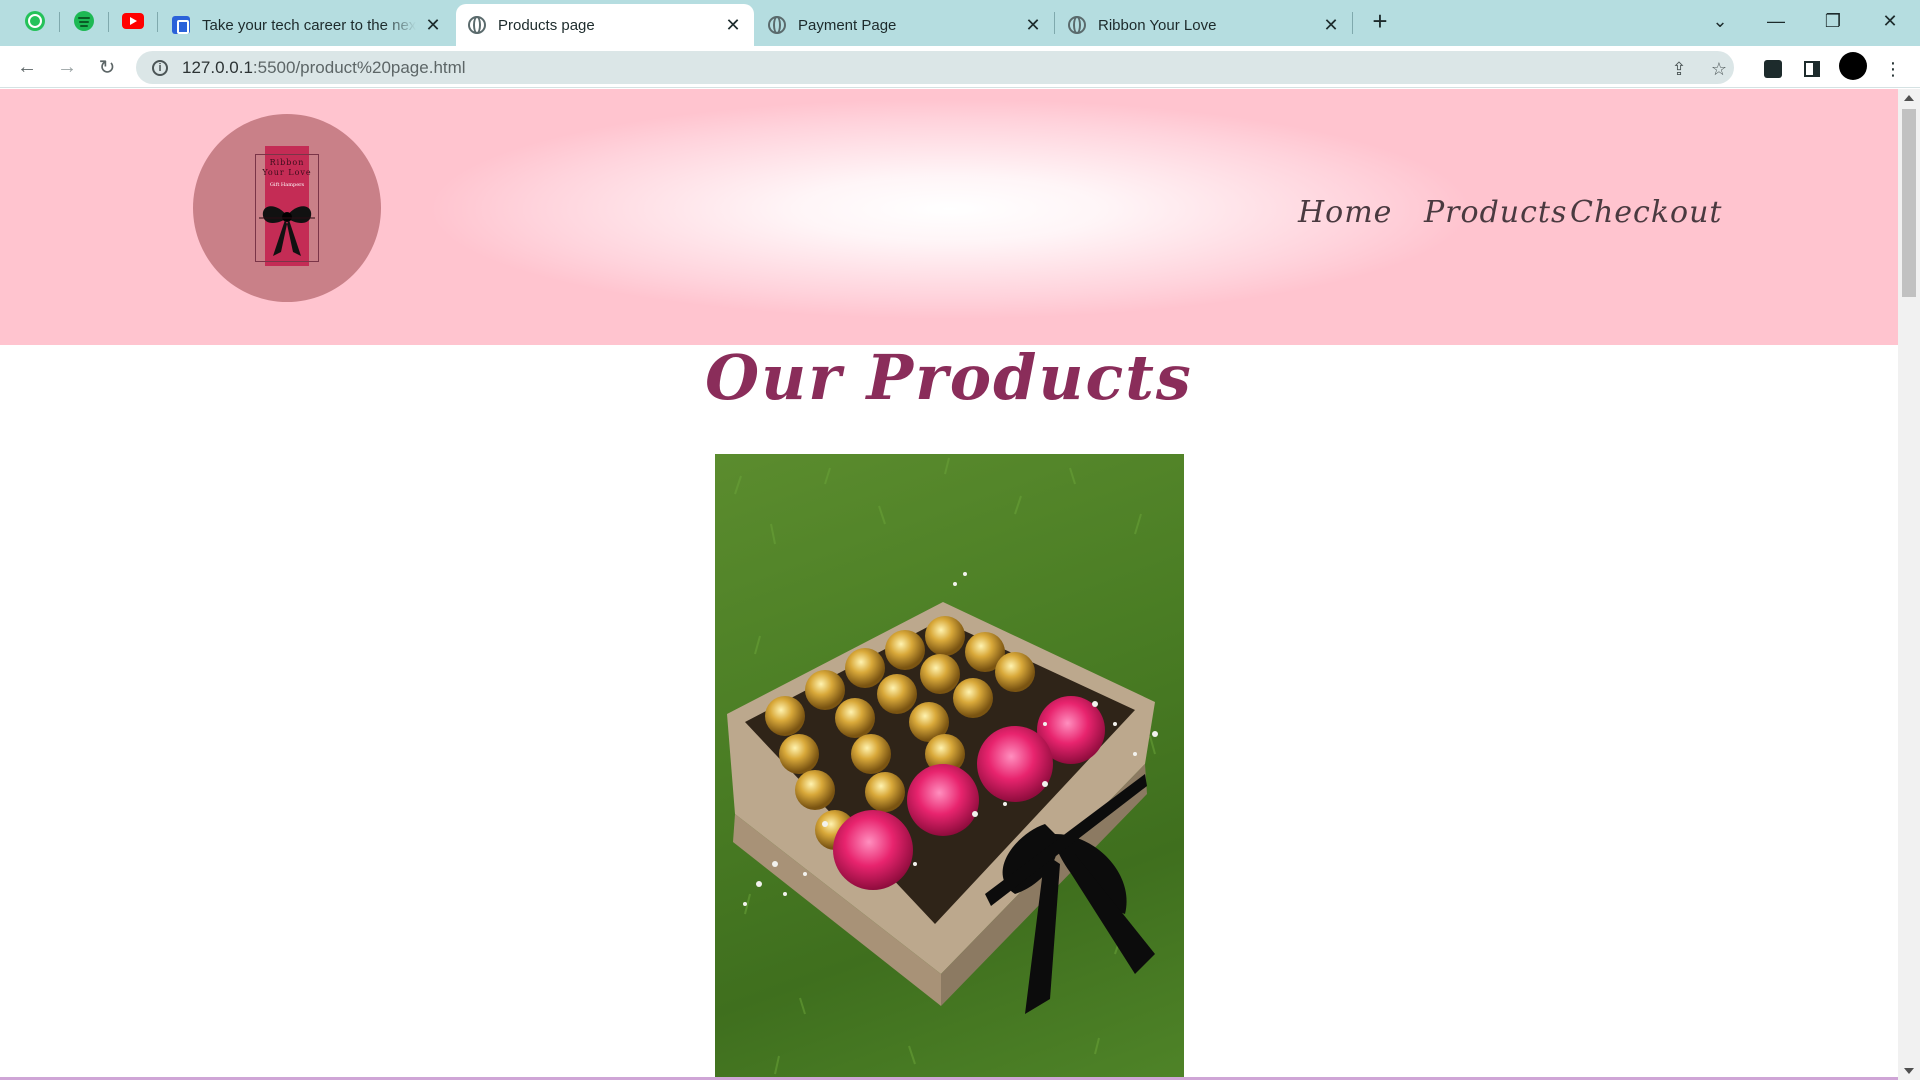 This screenshot has height=1080, width=1920. I want to click on reload-icon: ↻, so click(107, 67).